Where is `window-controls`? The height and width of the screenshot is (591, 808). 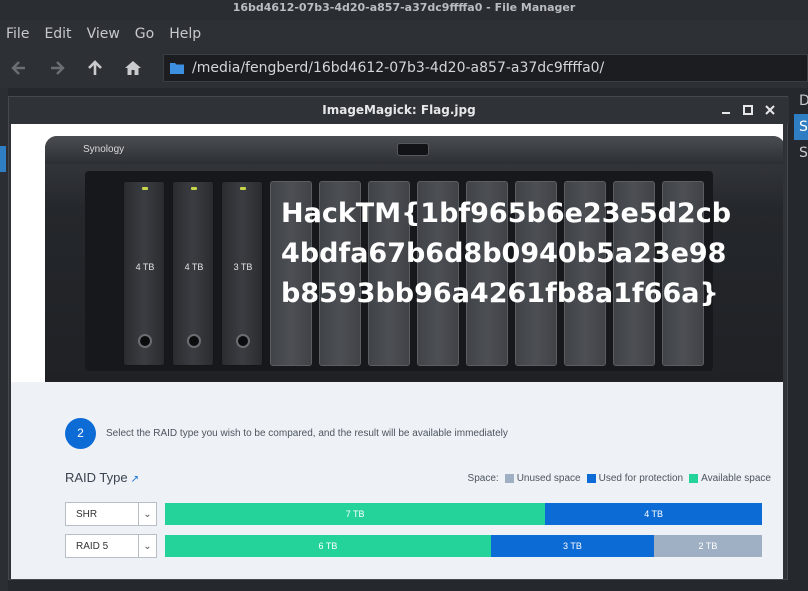
window-controls is located at coordinates (748, 110).